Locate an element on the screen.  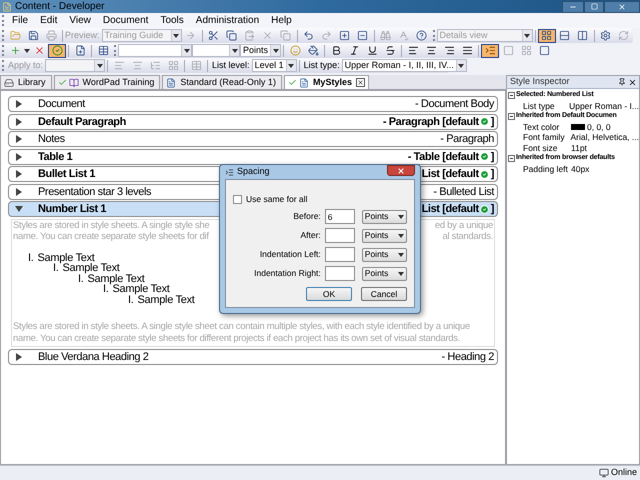
style-name: Default Paragraph is located at coordinates (82, 121).